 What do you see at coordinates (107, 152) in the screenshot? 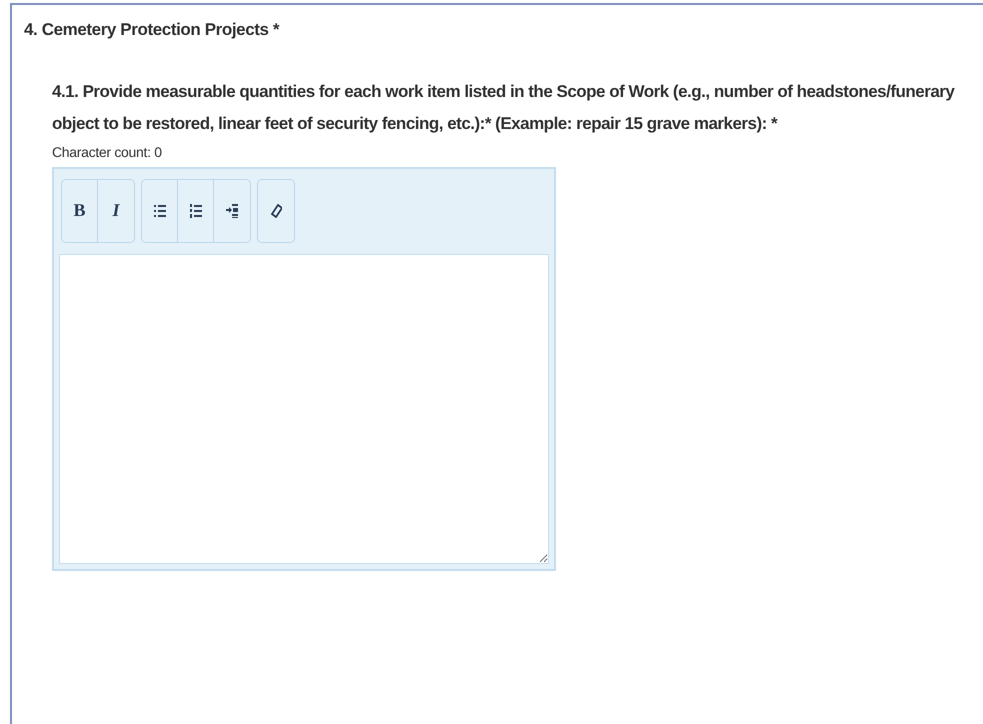
I see `character-count: Character count: 0` at bounding box center [107, 152].